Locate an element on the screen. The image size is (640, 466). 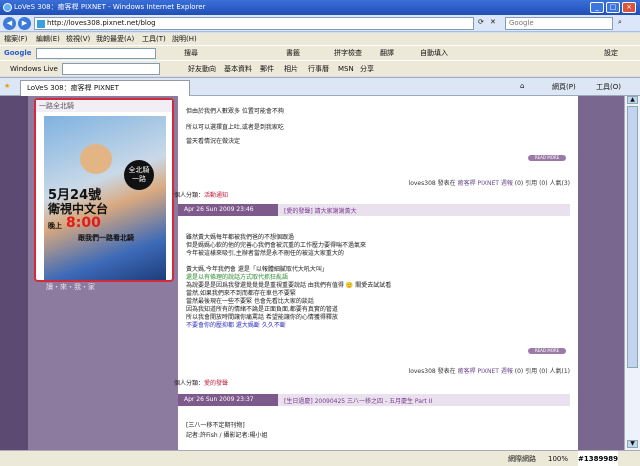
post-2-category: 個人分類：活動通知 is located at coordinates (201, 195).